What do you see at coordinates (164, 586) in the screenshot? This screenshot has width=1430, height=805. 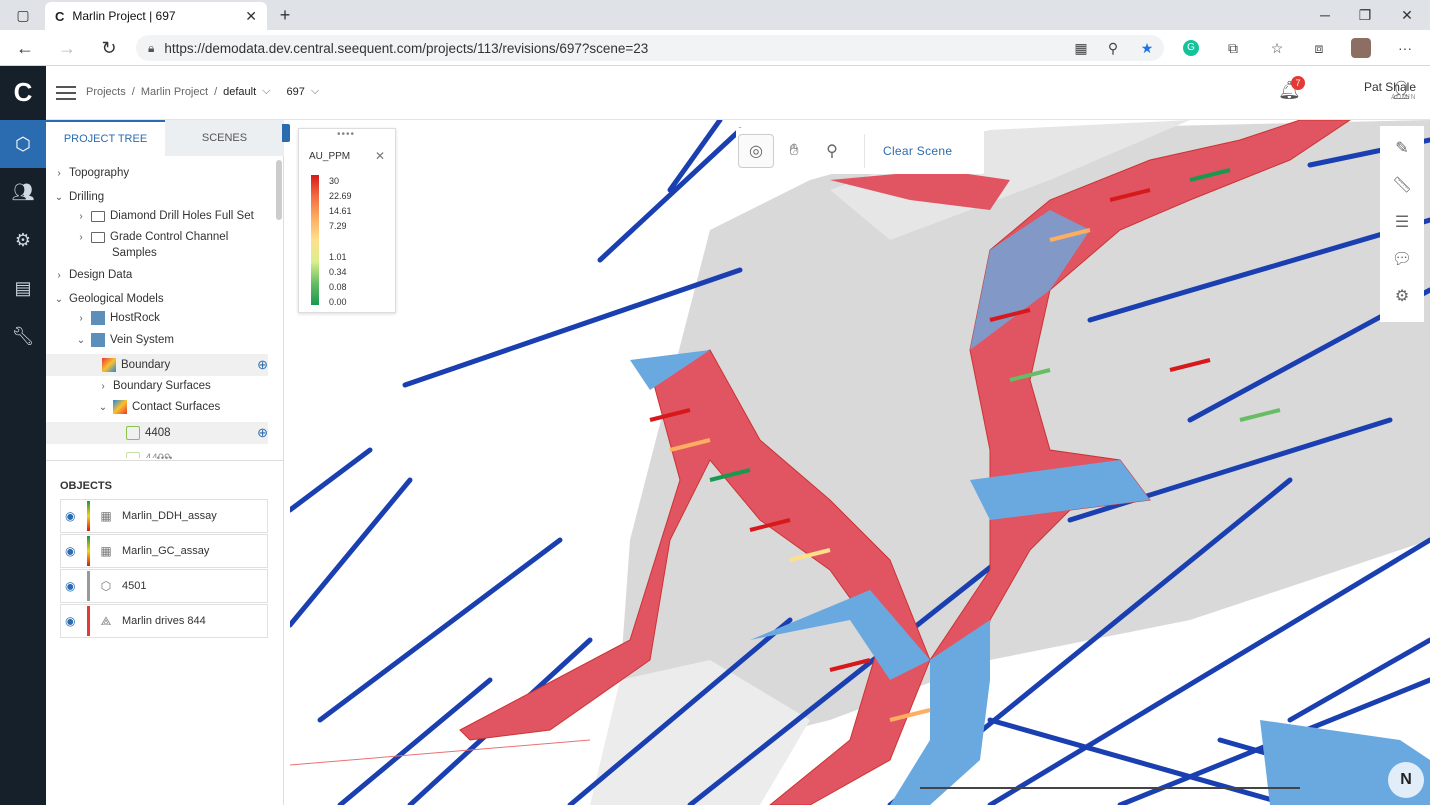 I see `object-row: ◉ ⬡ 4501` at bounding box center [164, 586].